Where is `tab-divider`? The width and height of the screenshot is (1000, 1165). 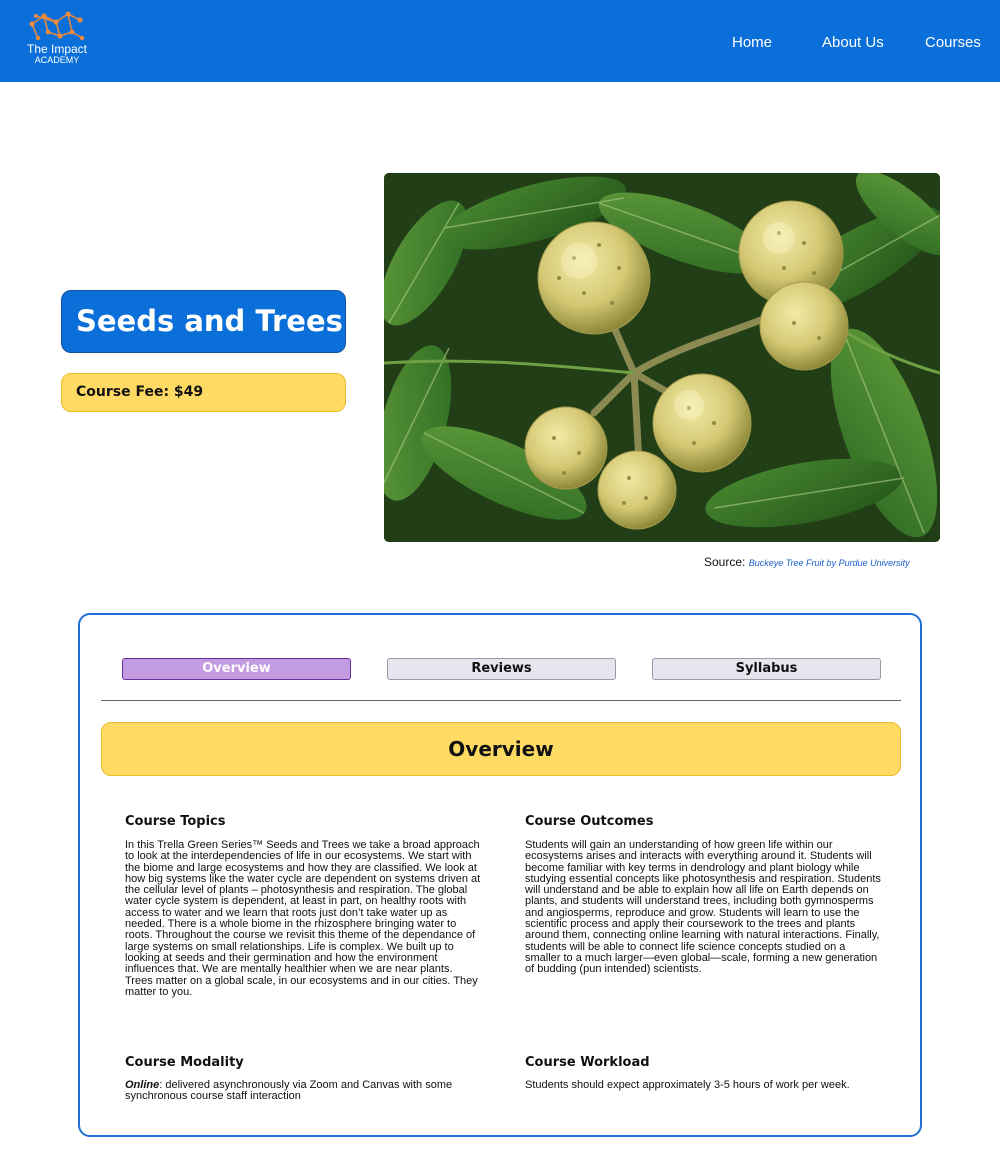 tab-divider is located at coordinates (501, 700).